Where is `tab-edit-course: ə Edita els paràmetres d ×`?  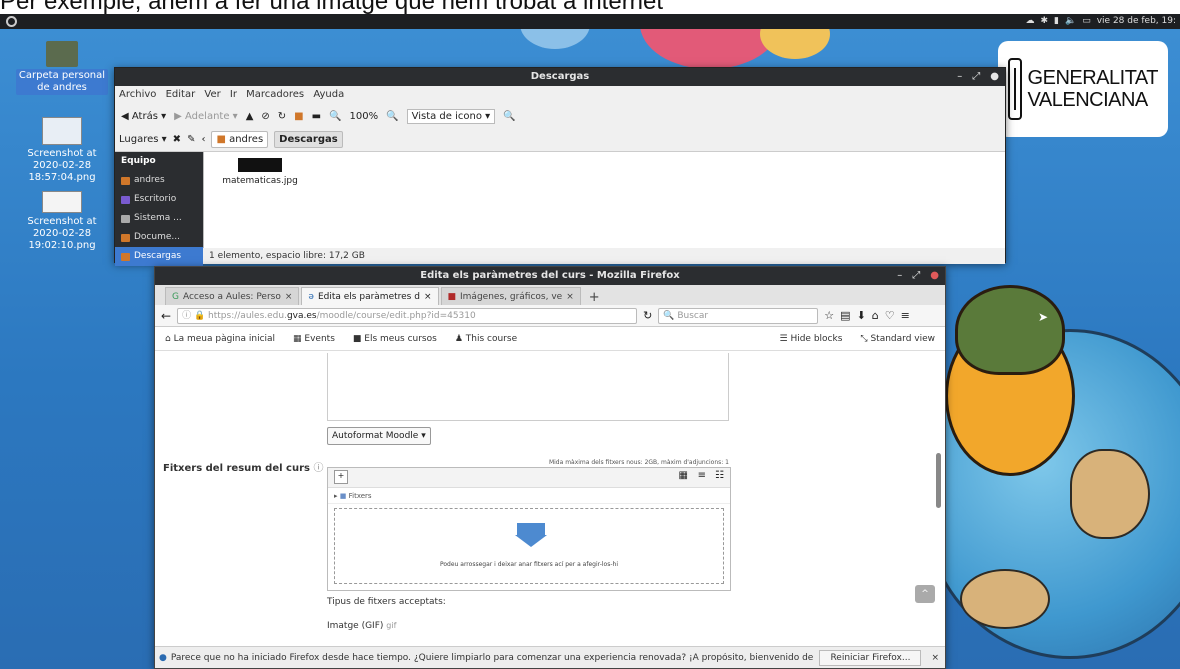
tab-edit-course: ə Edita els paràmetres d × is located at coordinates (370, 296).